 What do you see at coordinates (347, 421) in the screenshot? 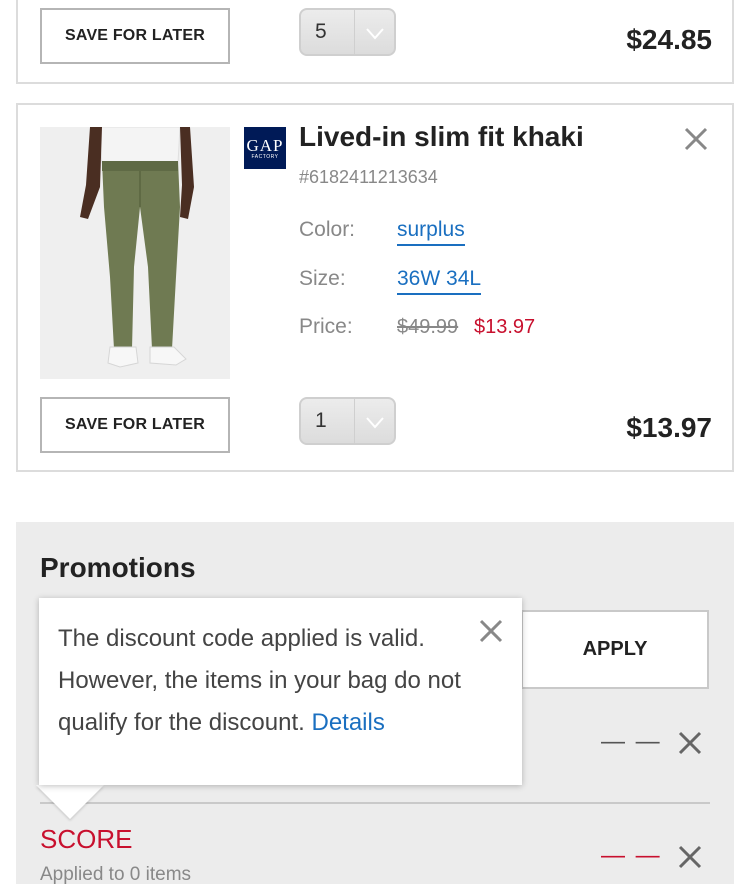
I see `quantity-select: 1` at bounding box center [347, 421].